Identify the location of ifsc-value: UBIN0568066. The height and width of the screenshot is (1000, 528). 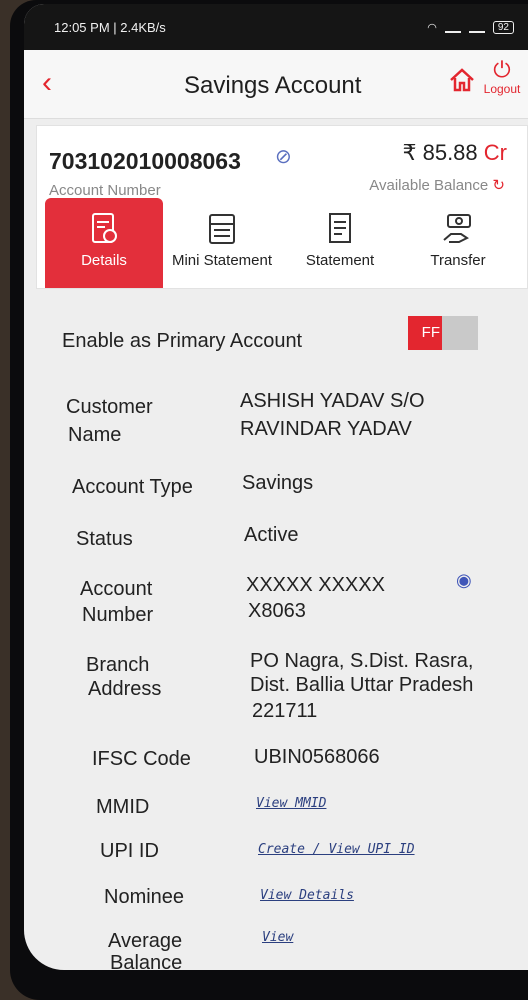
(317, 757).